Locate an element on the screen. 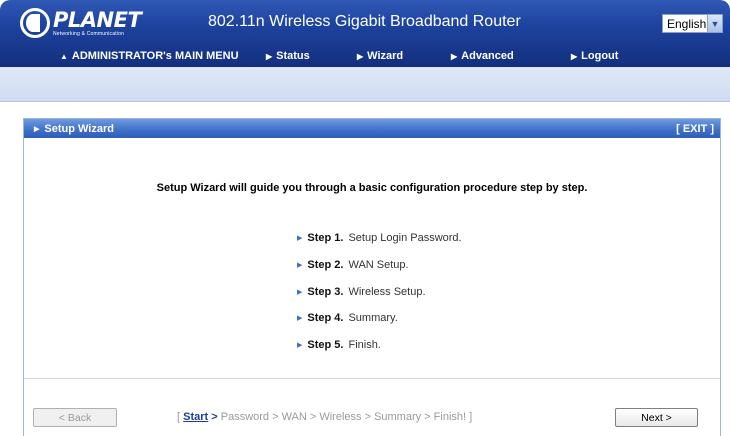 The height and width of the screenshot is (436, 730). step-number: Step 4. is located at coordinates (325, 318).